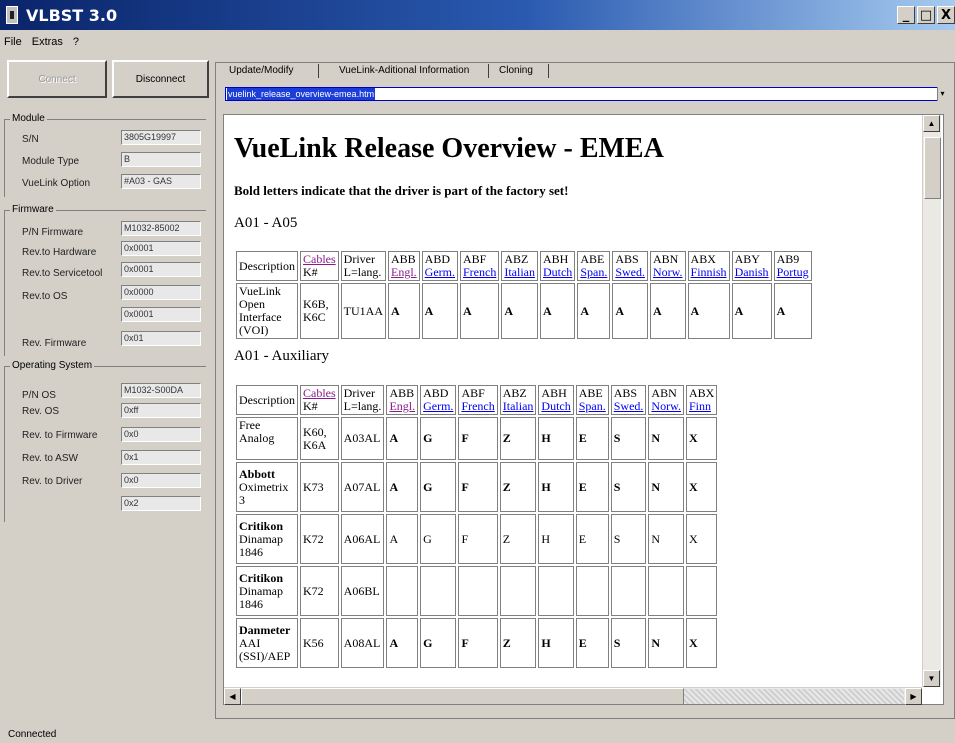 The image size is (955, 743). I want to click on cell-value: F, so click(478, 643).